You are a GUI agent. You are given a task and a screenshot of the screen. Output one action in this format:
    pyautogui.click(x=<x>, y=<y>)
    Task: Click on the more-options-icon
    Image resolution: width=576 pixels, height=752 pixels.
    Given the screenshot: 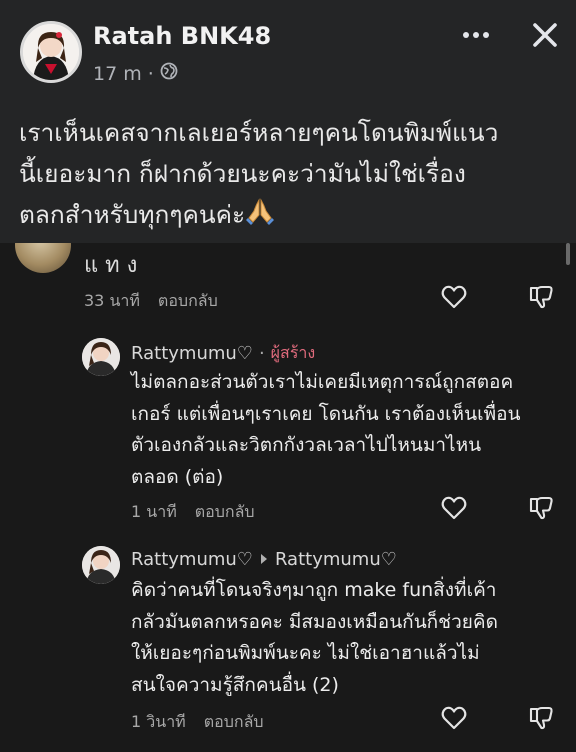 What is the action you would take?
    pyautogui.click(x=476, y=35)
    